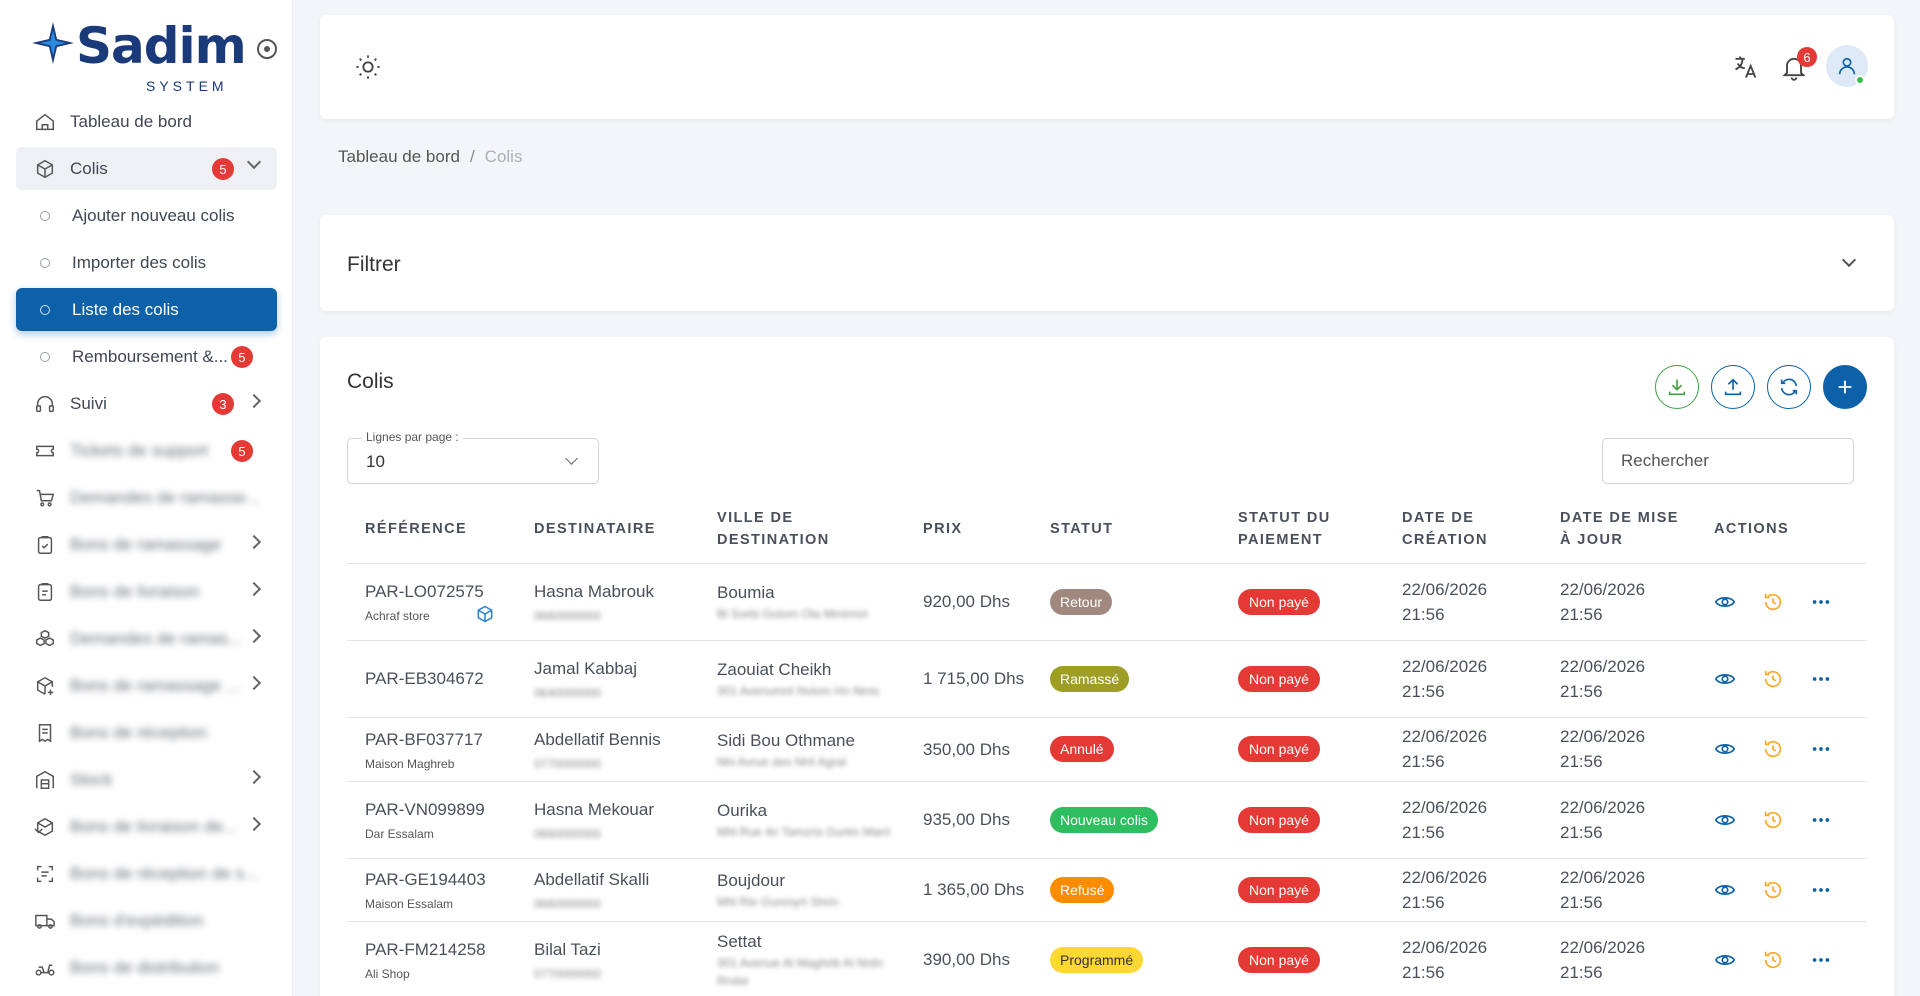 This screenshot has height=996, width=1920. Describe the element at coordinates (1107, 263) in the screenshot. I see `filter-panel: Filtrer` at that location.